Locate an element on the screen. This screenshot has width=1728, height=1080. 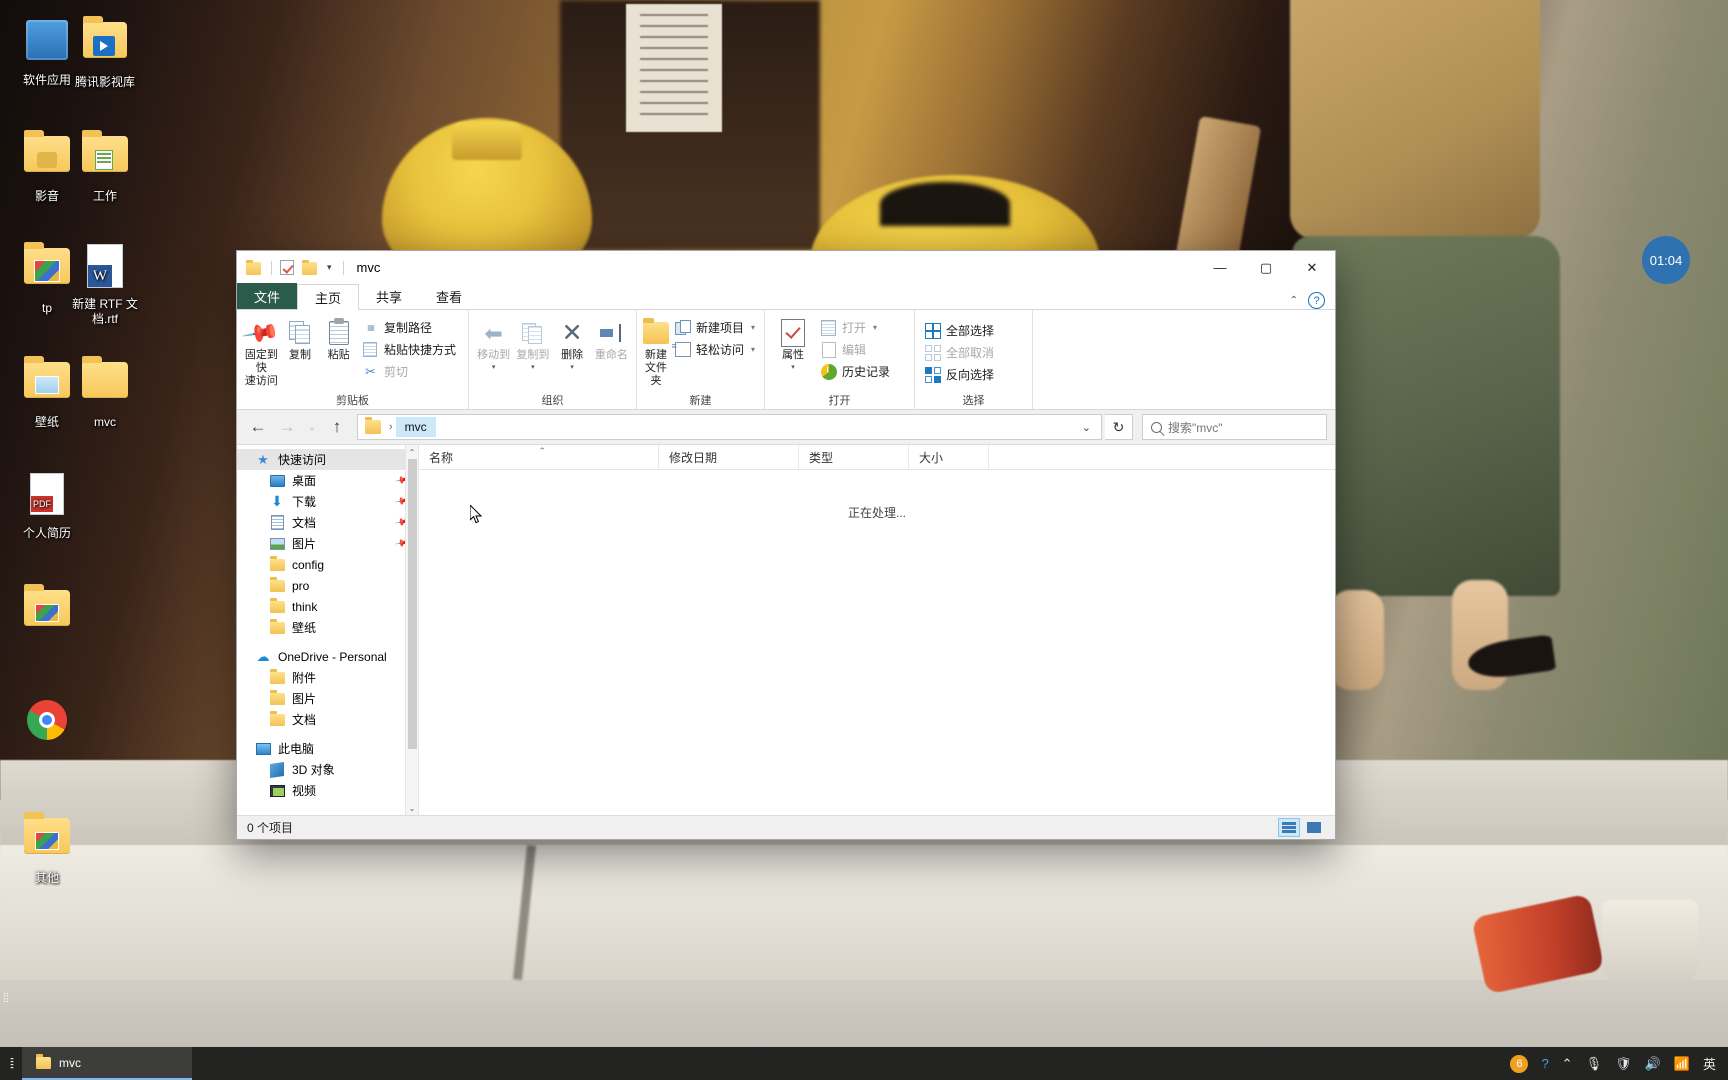
paste-shortcut-button: 粘贴快捷方式 is located at coordinates (410, 349).